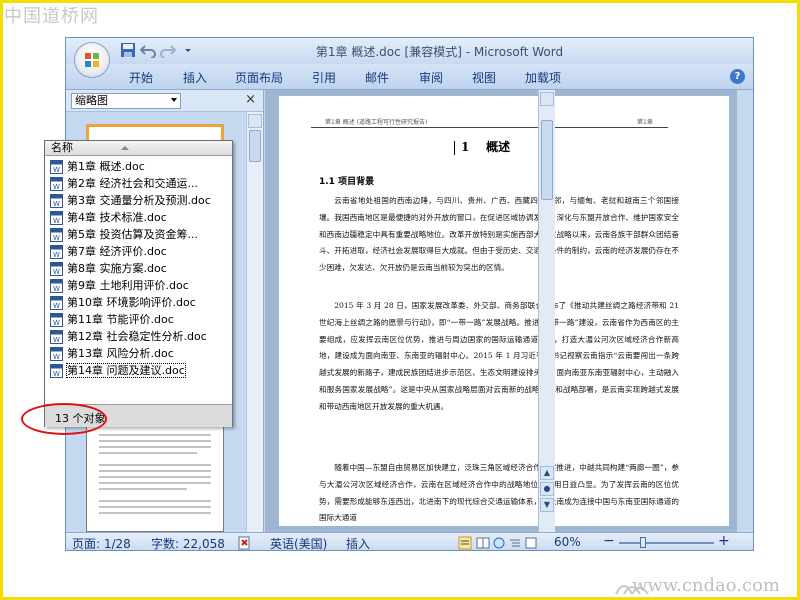 This screenshot has width=800, height=600. I want to click on file-list-item: W 第11章 节能评价.doc, so click(140, 319).